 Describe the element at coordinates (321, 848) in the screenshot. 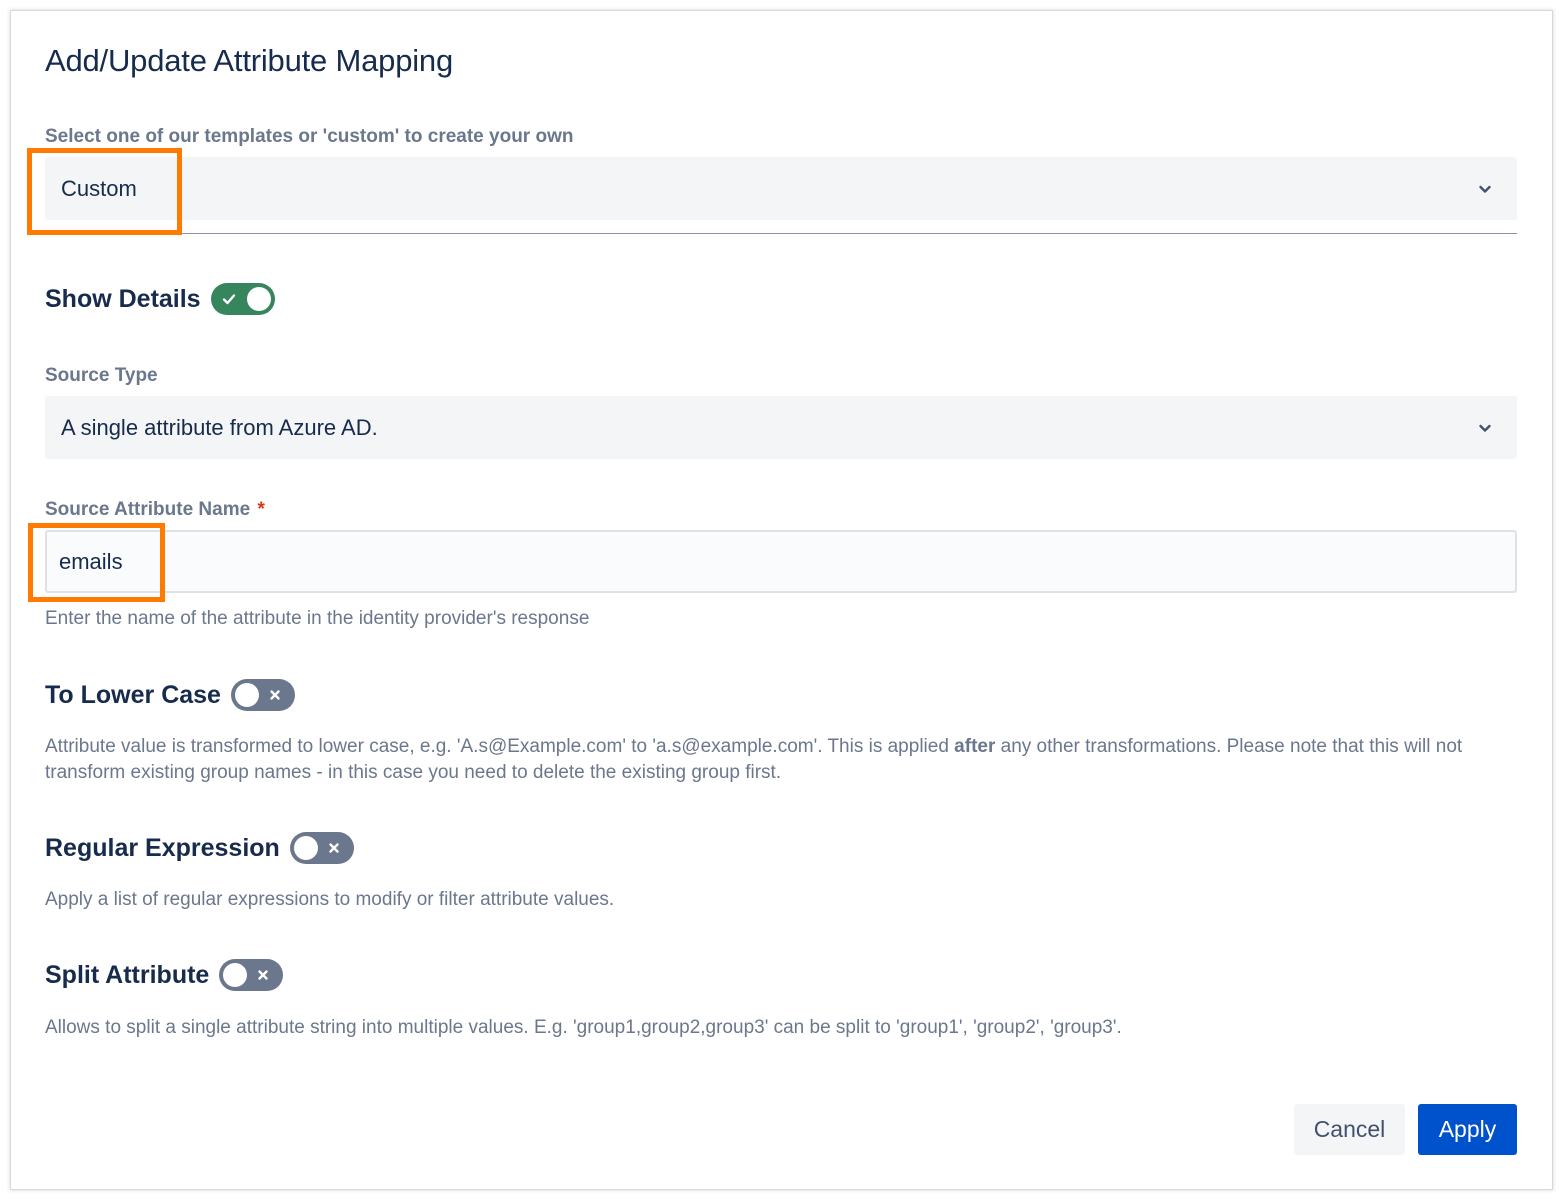

I see `regular-expression-toggle` at that location.